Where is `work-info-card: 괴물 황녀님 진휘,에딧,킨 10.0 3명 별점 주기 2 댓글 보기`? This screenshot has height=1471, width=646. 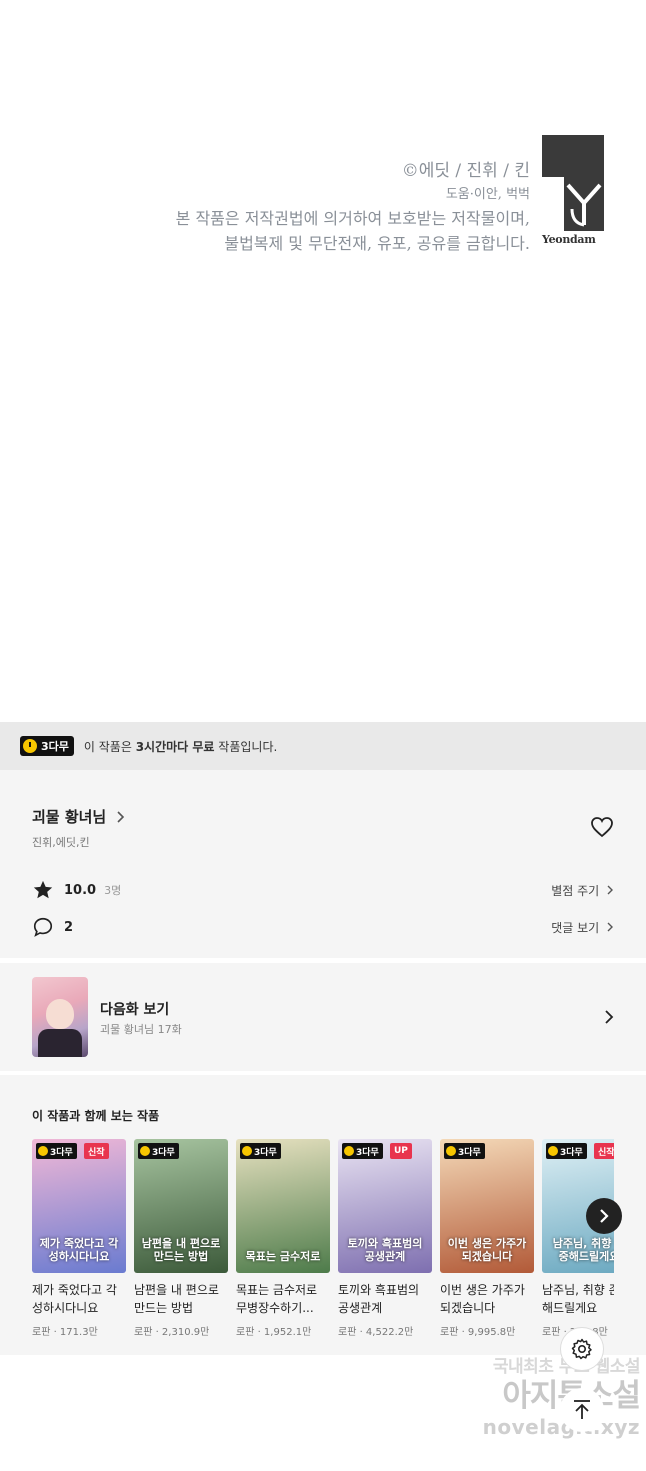 work-info-card: 괴물 황녀님 진휘,에딧,킨 10.0 3명 별점 주기 2 댓글 보기 is located at coordinates (323, 864).